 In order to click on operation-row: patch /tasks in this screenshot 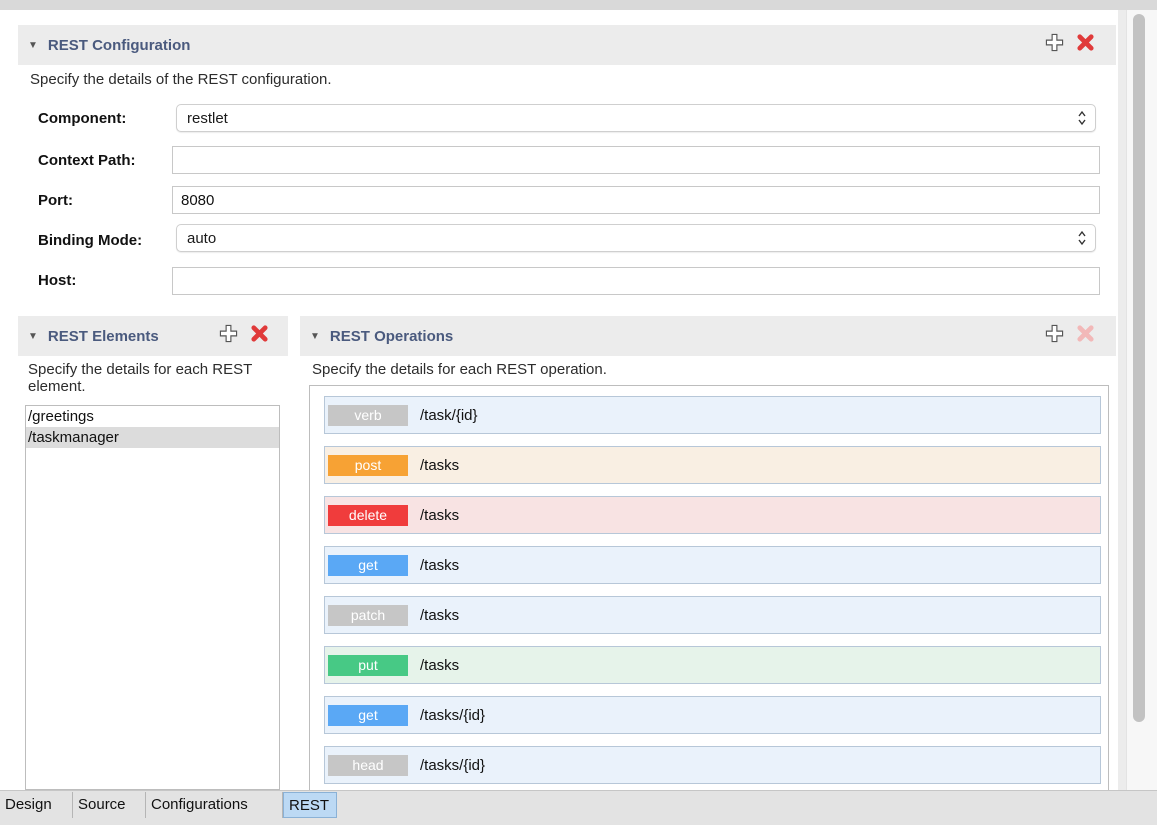, I will do `click(712, 615)`.